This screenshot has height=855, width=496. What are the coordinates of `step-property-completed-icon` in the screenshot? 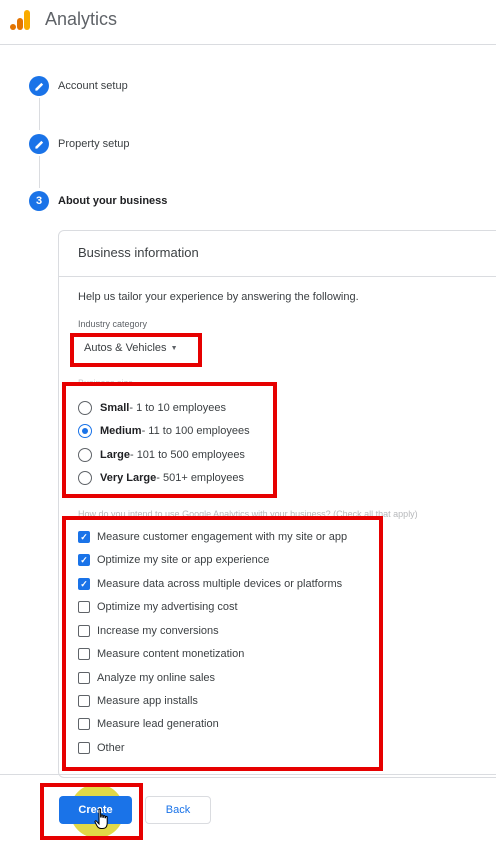 It's located at (39, 144).